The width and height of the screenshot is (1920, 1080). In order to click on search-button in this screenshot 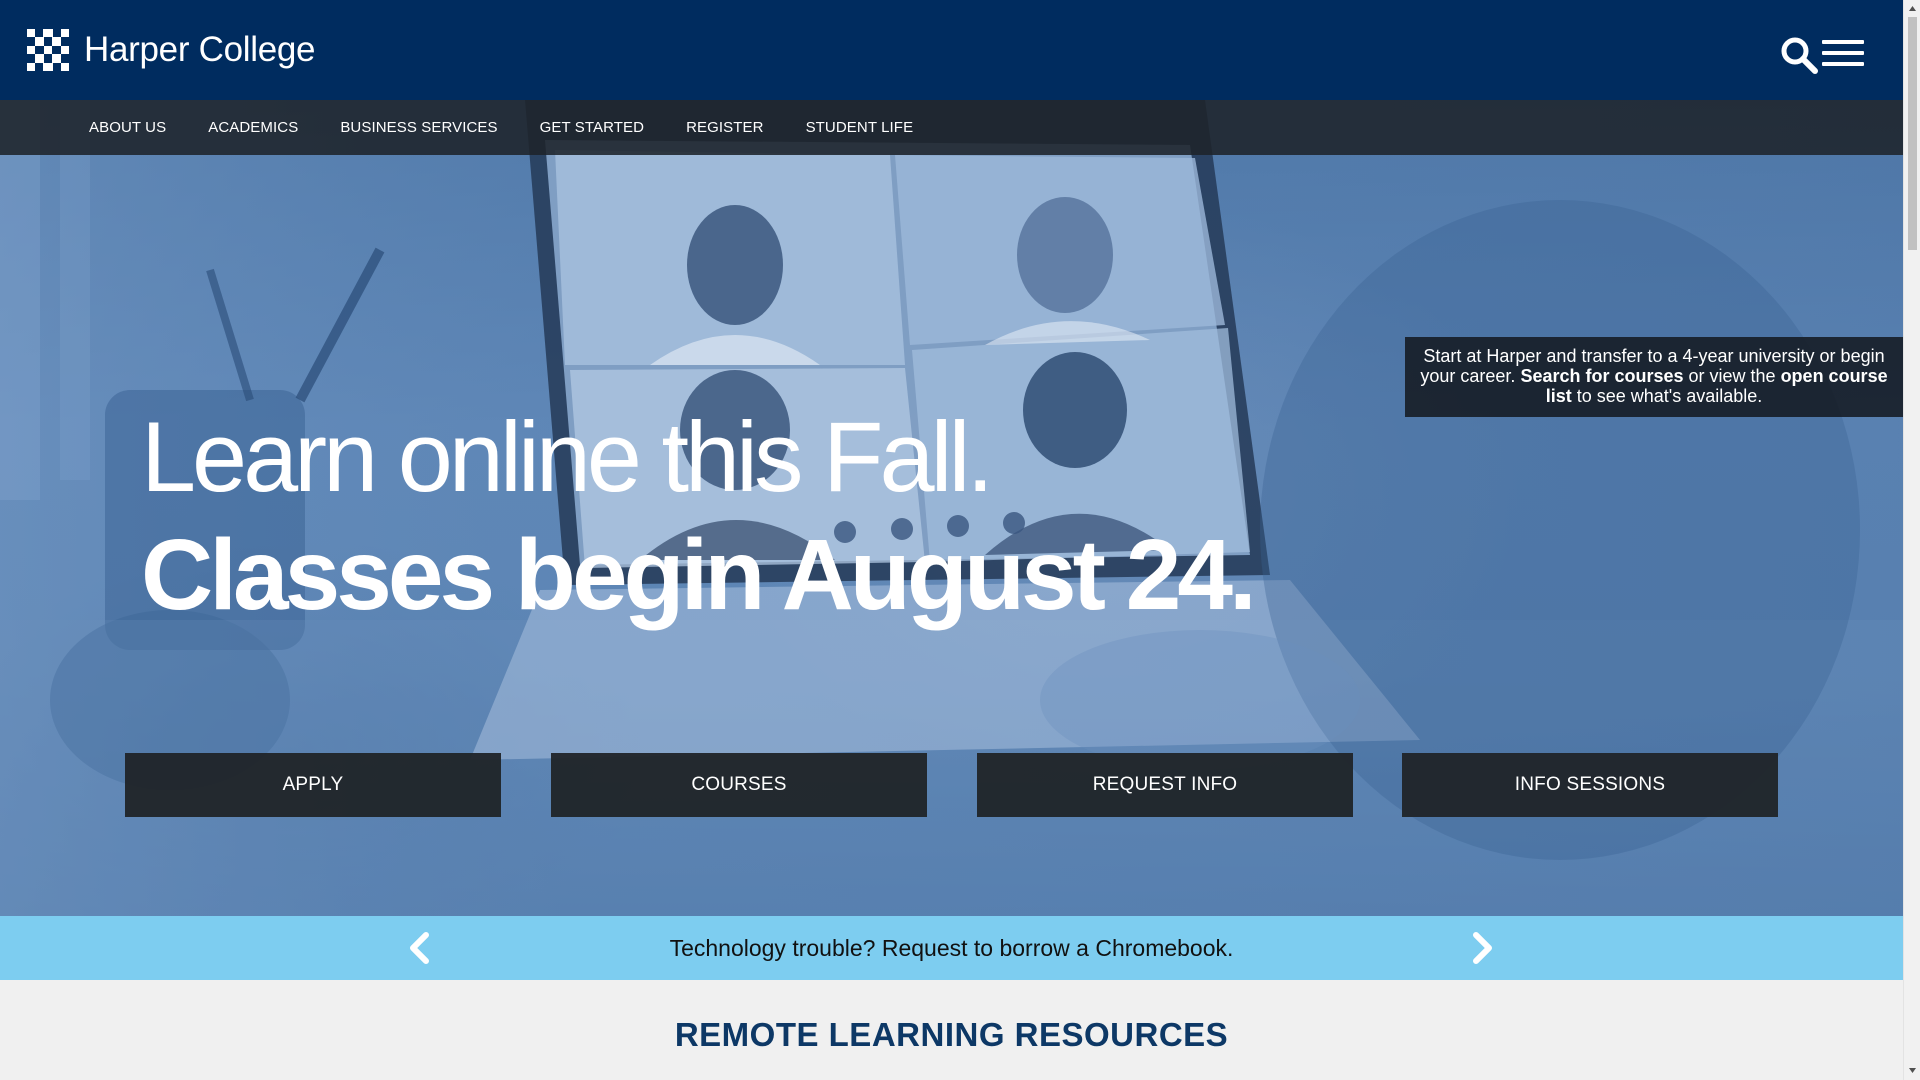, I will do `click(1800, 56)`.